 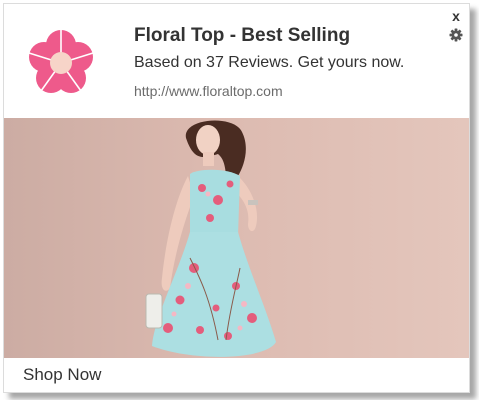 I want to click on close-icon: x, so click(x=456, y=16).